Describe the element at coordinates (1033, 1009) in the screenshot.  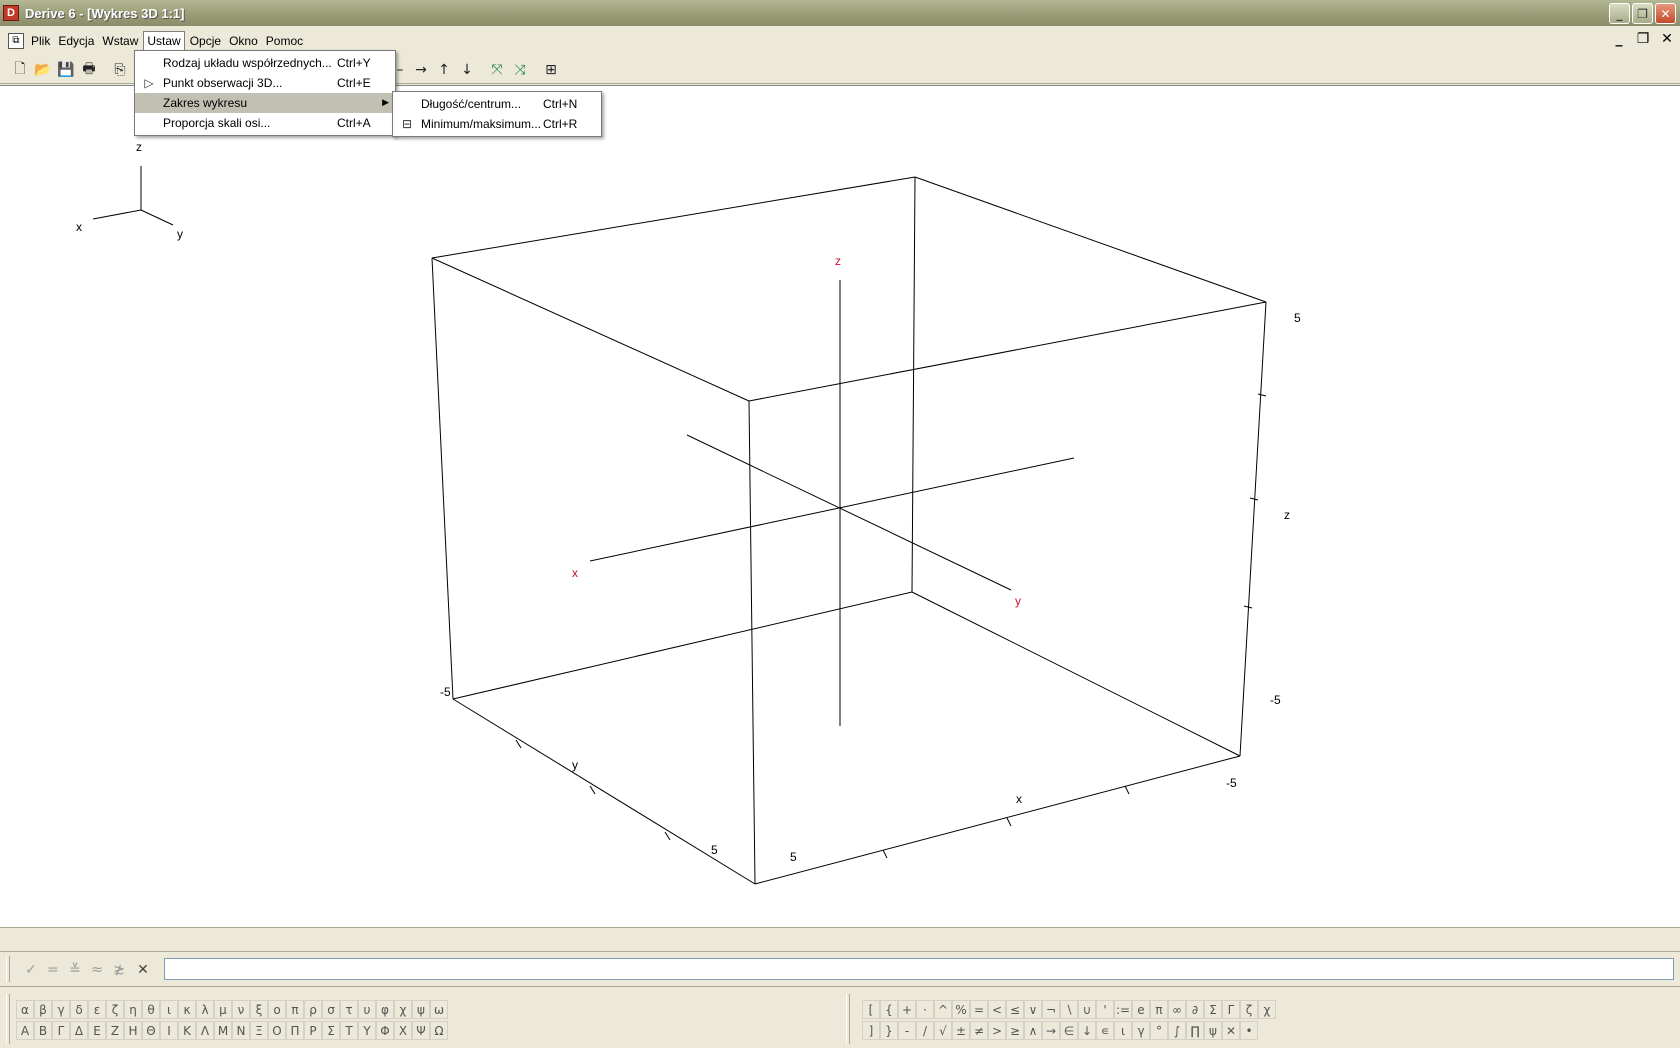
I see `math-symbol-button: ∨` at that location.